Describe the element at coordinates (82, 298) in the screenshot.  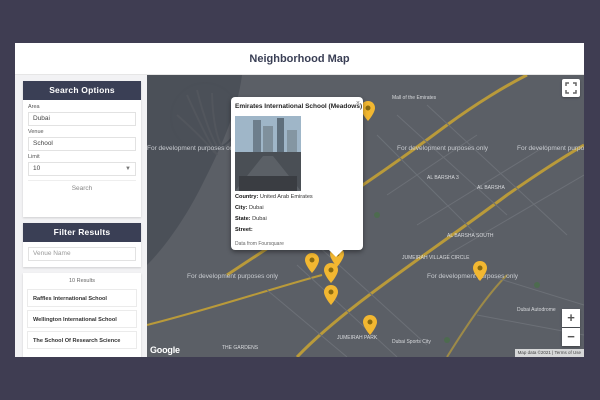
I see `list-item: Raffles International School` at that location.